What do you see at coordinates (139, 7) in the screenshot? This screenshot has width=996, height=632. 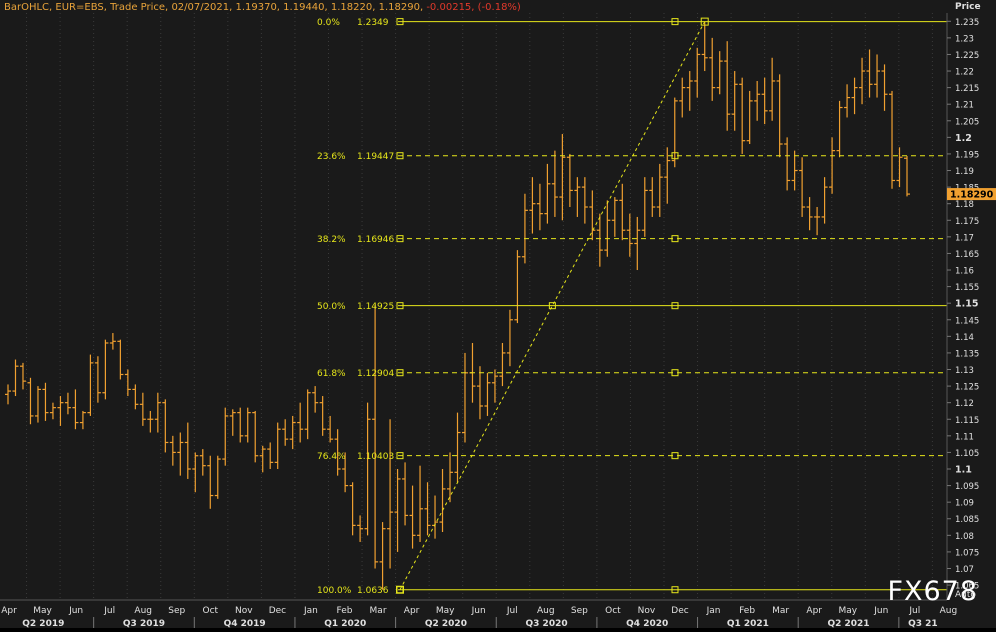 I see `header-field: Trade Price,` at bounding box center [139, 7].